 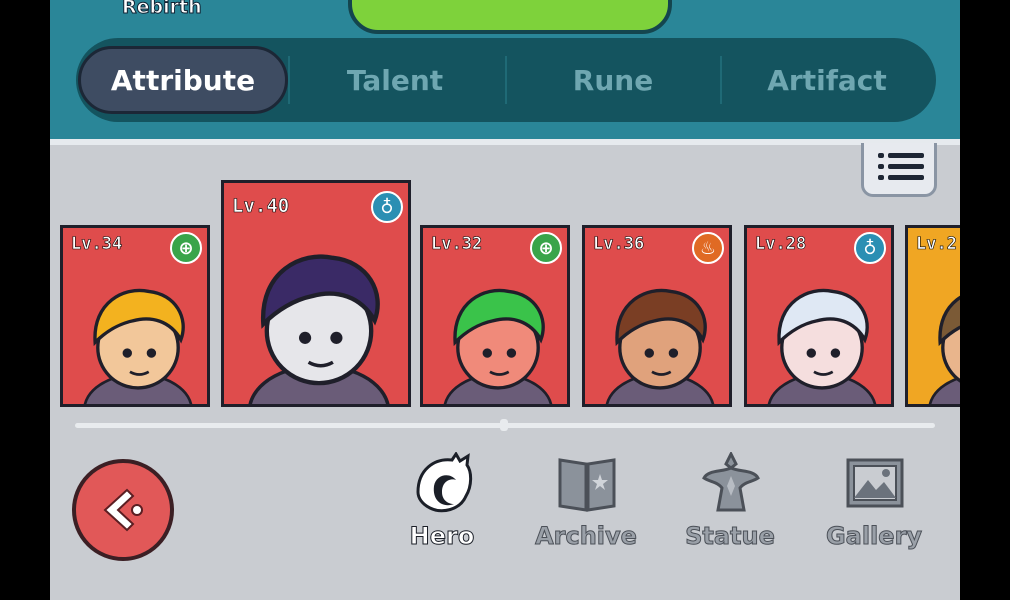 I want to click on hero-level: Lv.2, so click(x=937, y=244).